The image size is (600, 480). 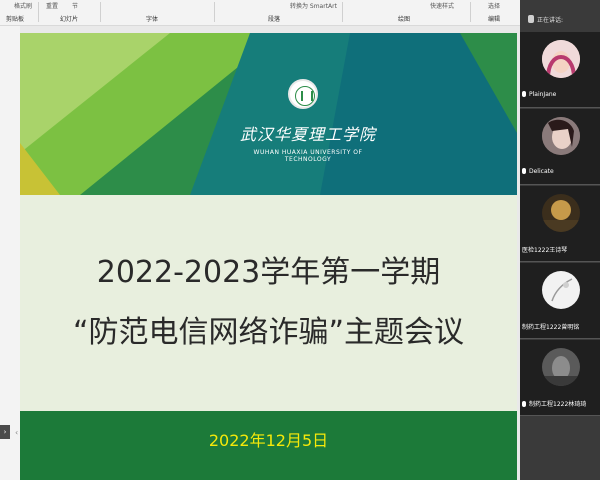 What do you see at coordinates (10, 253) in the screenshot?
I see `slide-thumbnail-gutter` at bounding box center [10, 253].